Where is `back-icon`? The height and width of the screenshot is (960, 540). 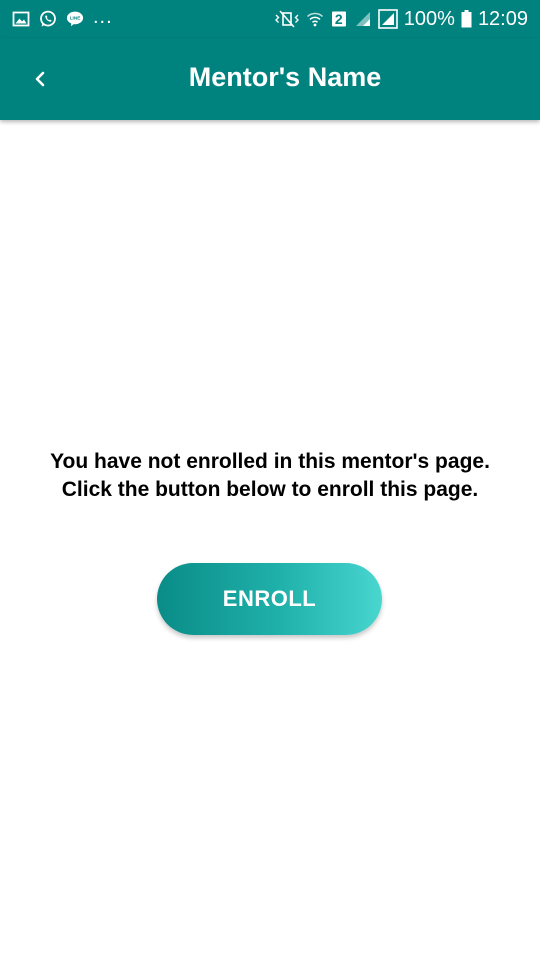 back-icon is located at coordinates (40, 79).